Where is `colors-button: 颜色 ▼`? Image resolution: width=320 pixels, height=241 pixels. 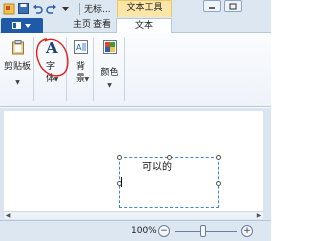
colors-button: 颜色 ▼ is located at coordinates (110, 69).